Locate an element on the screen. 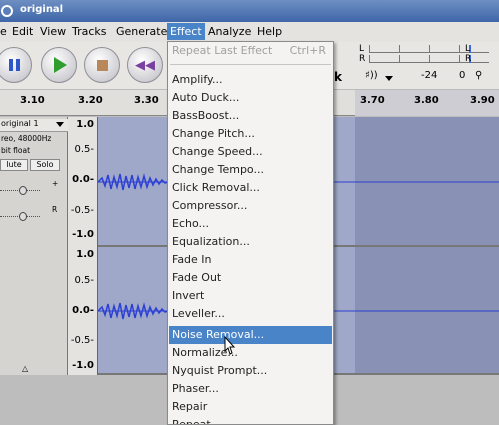  menu-item-shortcut: Ctrl+R is located at coordinates (307, 50).